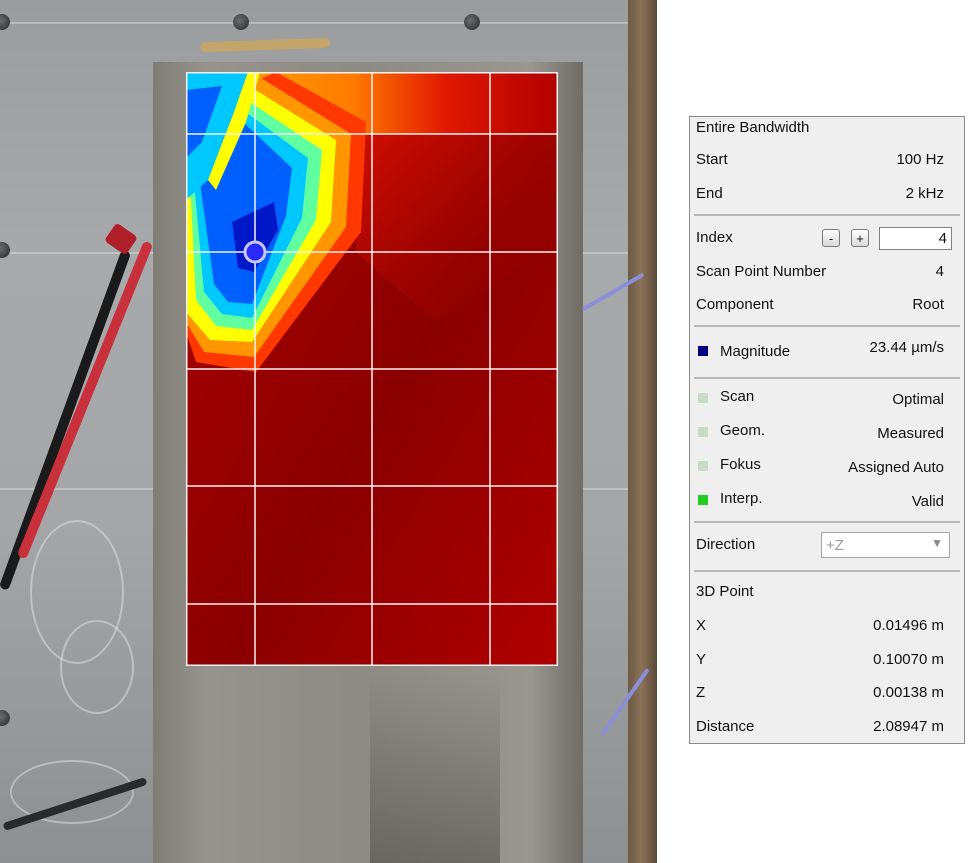 The width and height of the screenshot is (971, 863). I want to click on direction-label: Direction, so click(726, 544).